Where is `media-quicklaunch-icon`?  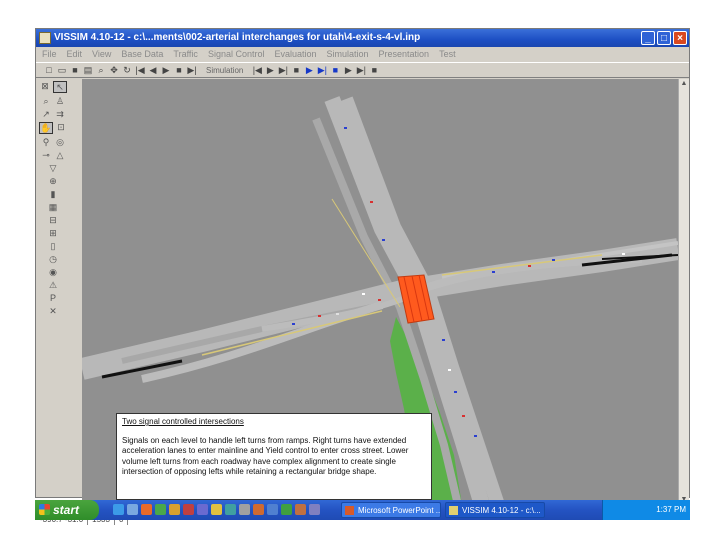
media-quicklaunch-icon is located at coordinates (146, 509).